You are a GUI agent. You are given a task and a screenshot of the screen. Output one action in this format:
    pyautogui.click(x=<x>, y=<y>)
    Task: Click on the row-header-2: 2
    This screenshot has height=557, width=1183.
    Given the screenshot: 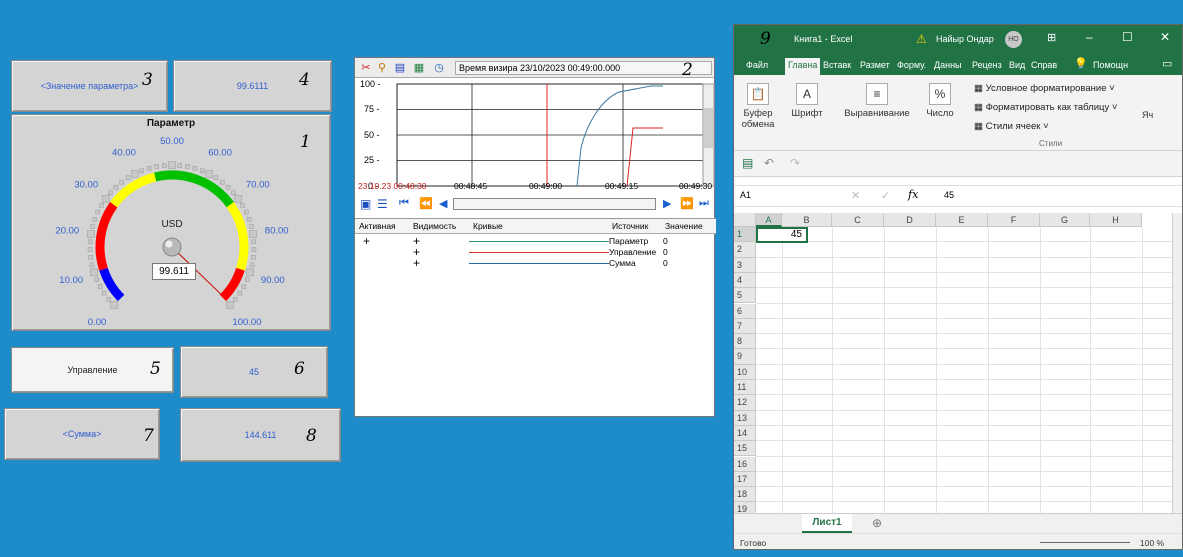 What is the action you would take?
    pyautogui.click(x=745, y=250)
    